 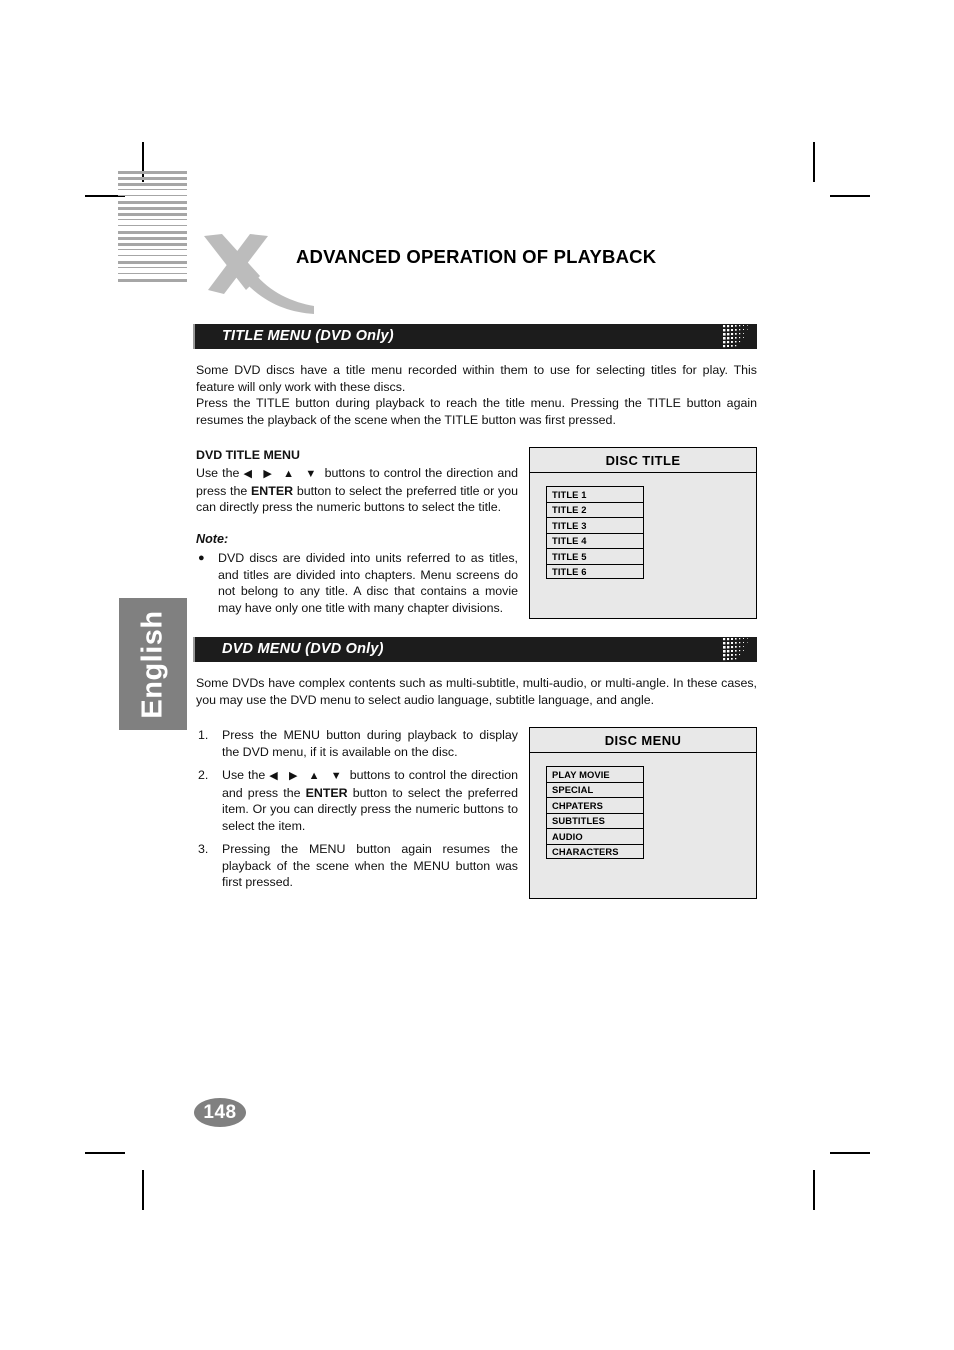 What do you see at coordinates (203, 735) in the screenshot?
I see `step-number: 1.` at bounding box center [203, 735].